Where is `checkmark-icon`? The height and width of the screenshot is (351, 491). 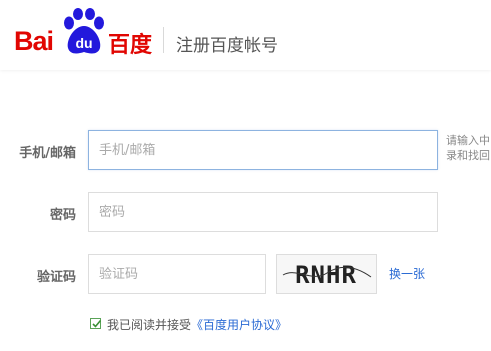
checkmark-icon is located at coordinates (97, 323).